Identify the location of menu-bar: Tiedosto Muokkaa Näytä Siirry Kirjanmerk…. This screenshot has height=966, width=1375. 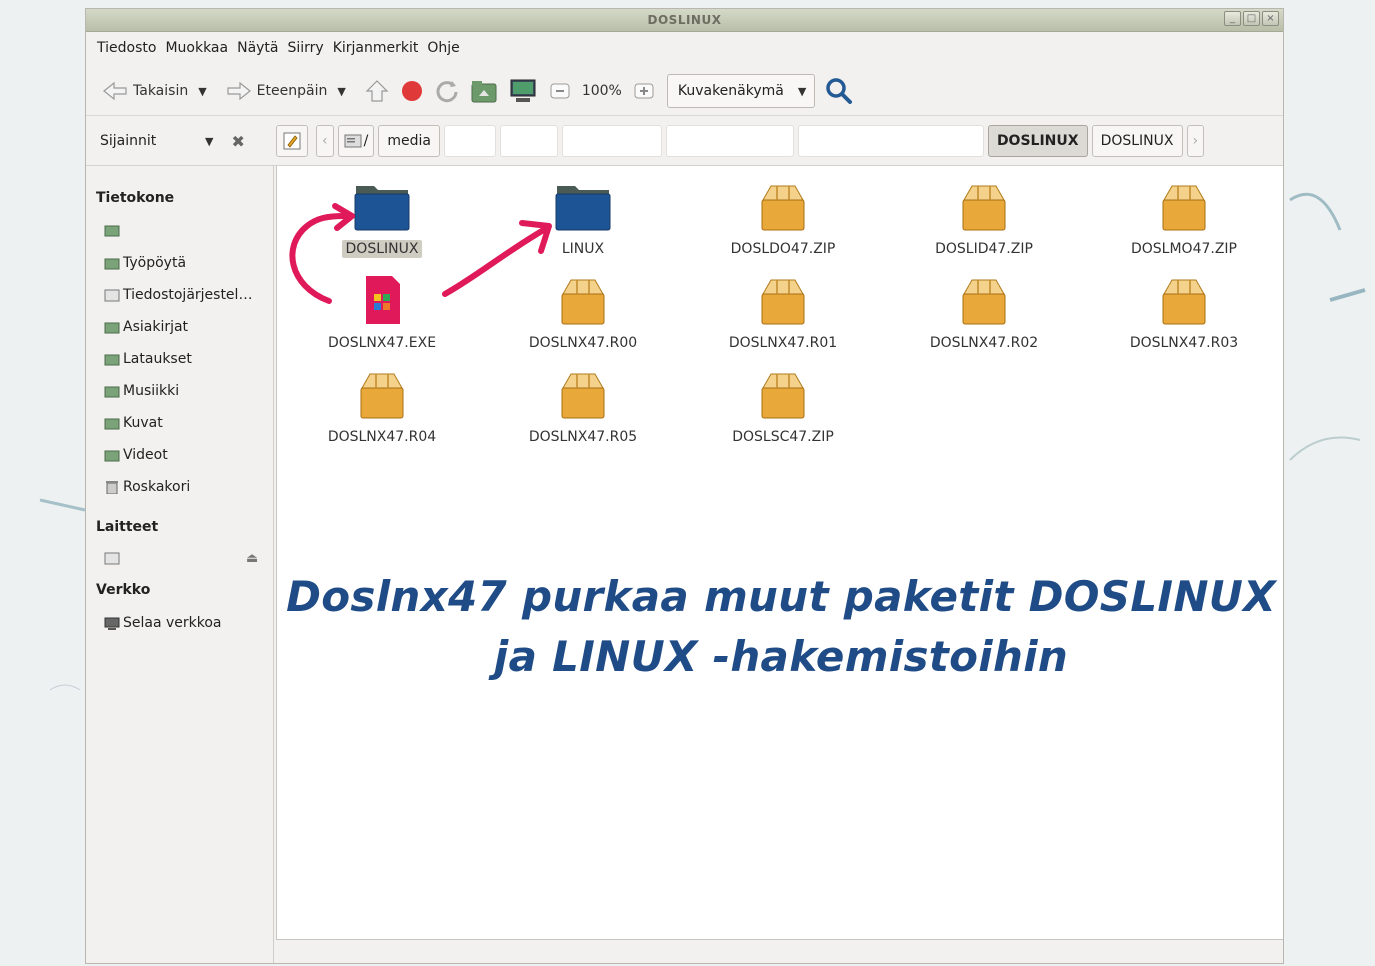
(684, 48).